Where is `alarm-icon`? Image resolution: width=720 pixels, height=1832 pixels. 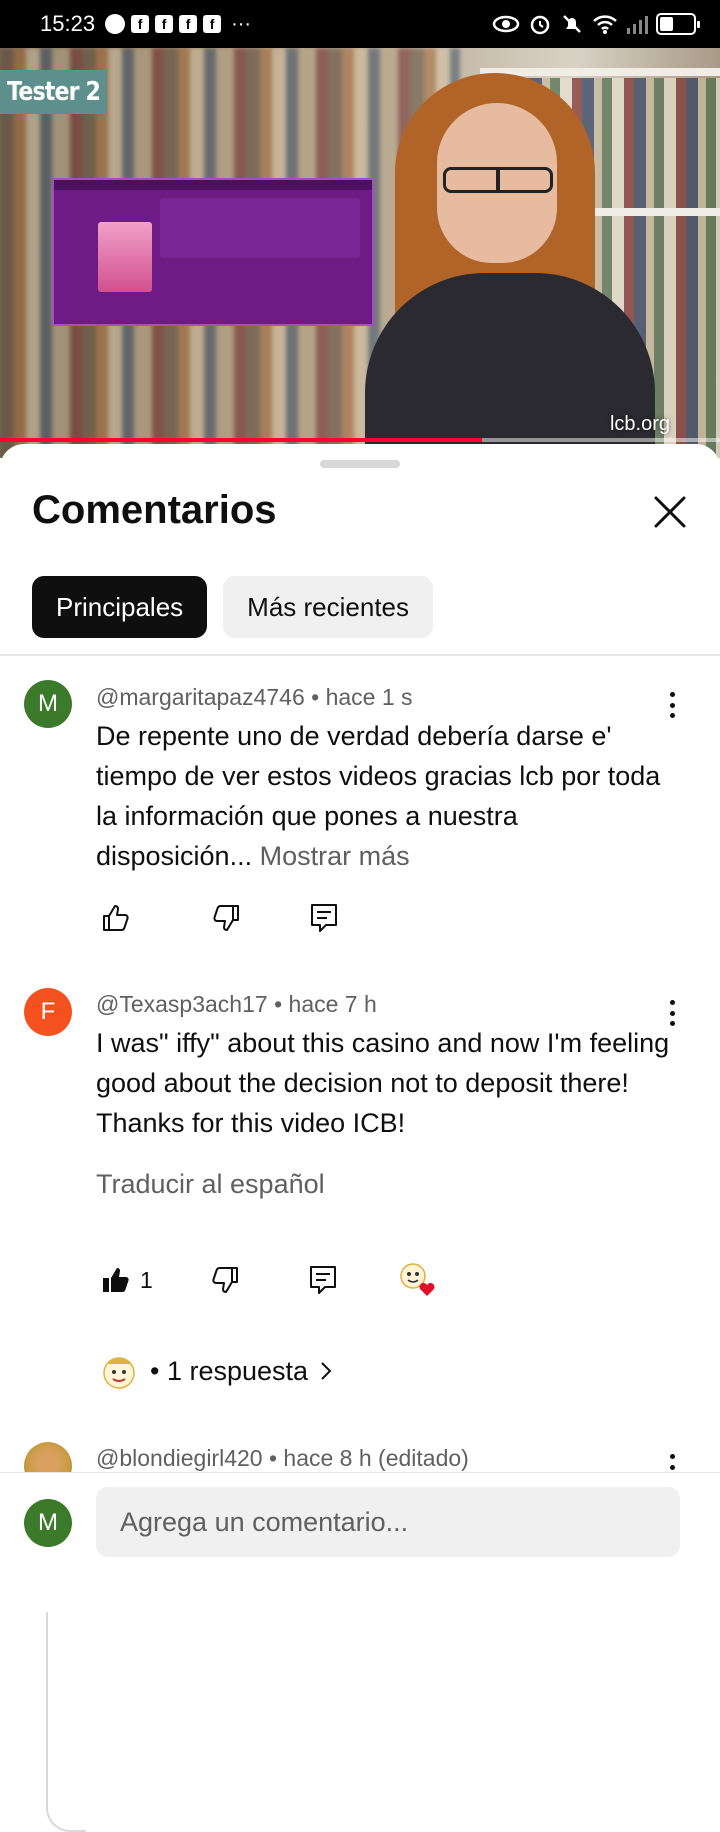
alarm-icon is located at coordinates (540, 25).